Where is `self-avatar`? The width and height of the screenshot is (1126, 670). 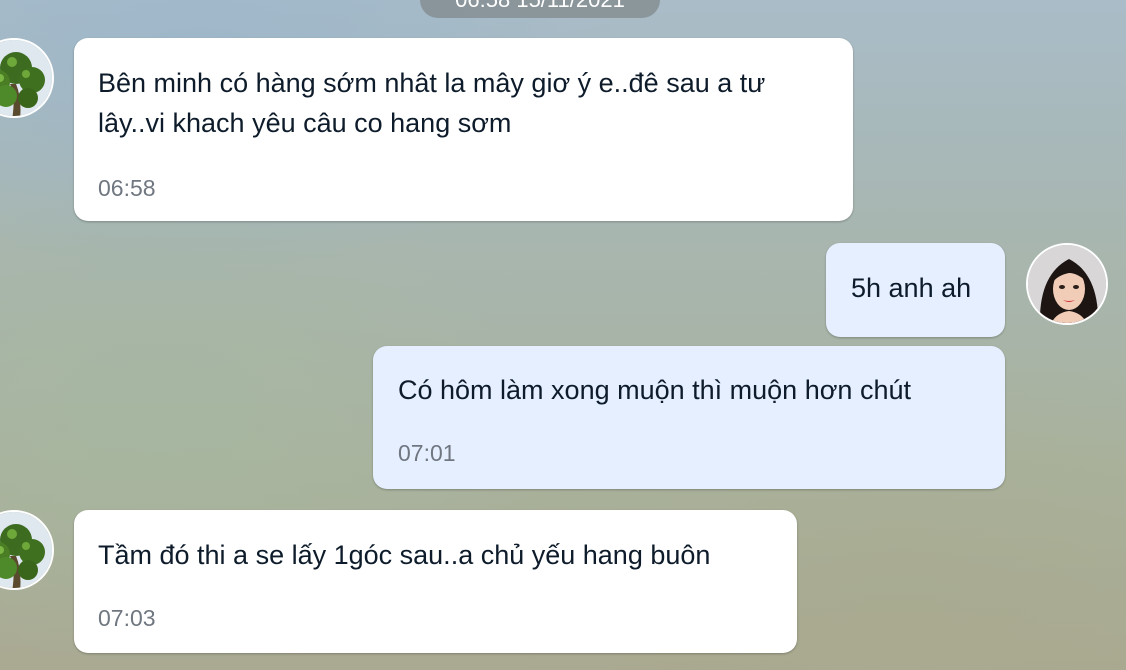
self-avatar is located at coordinates (1067, 284).